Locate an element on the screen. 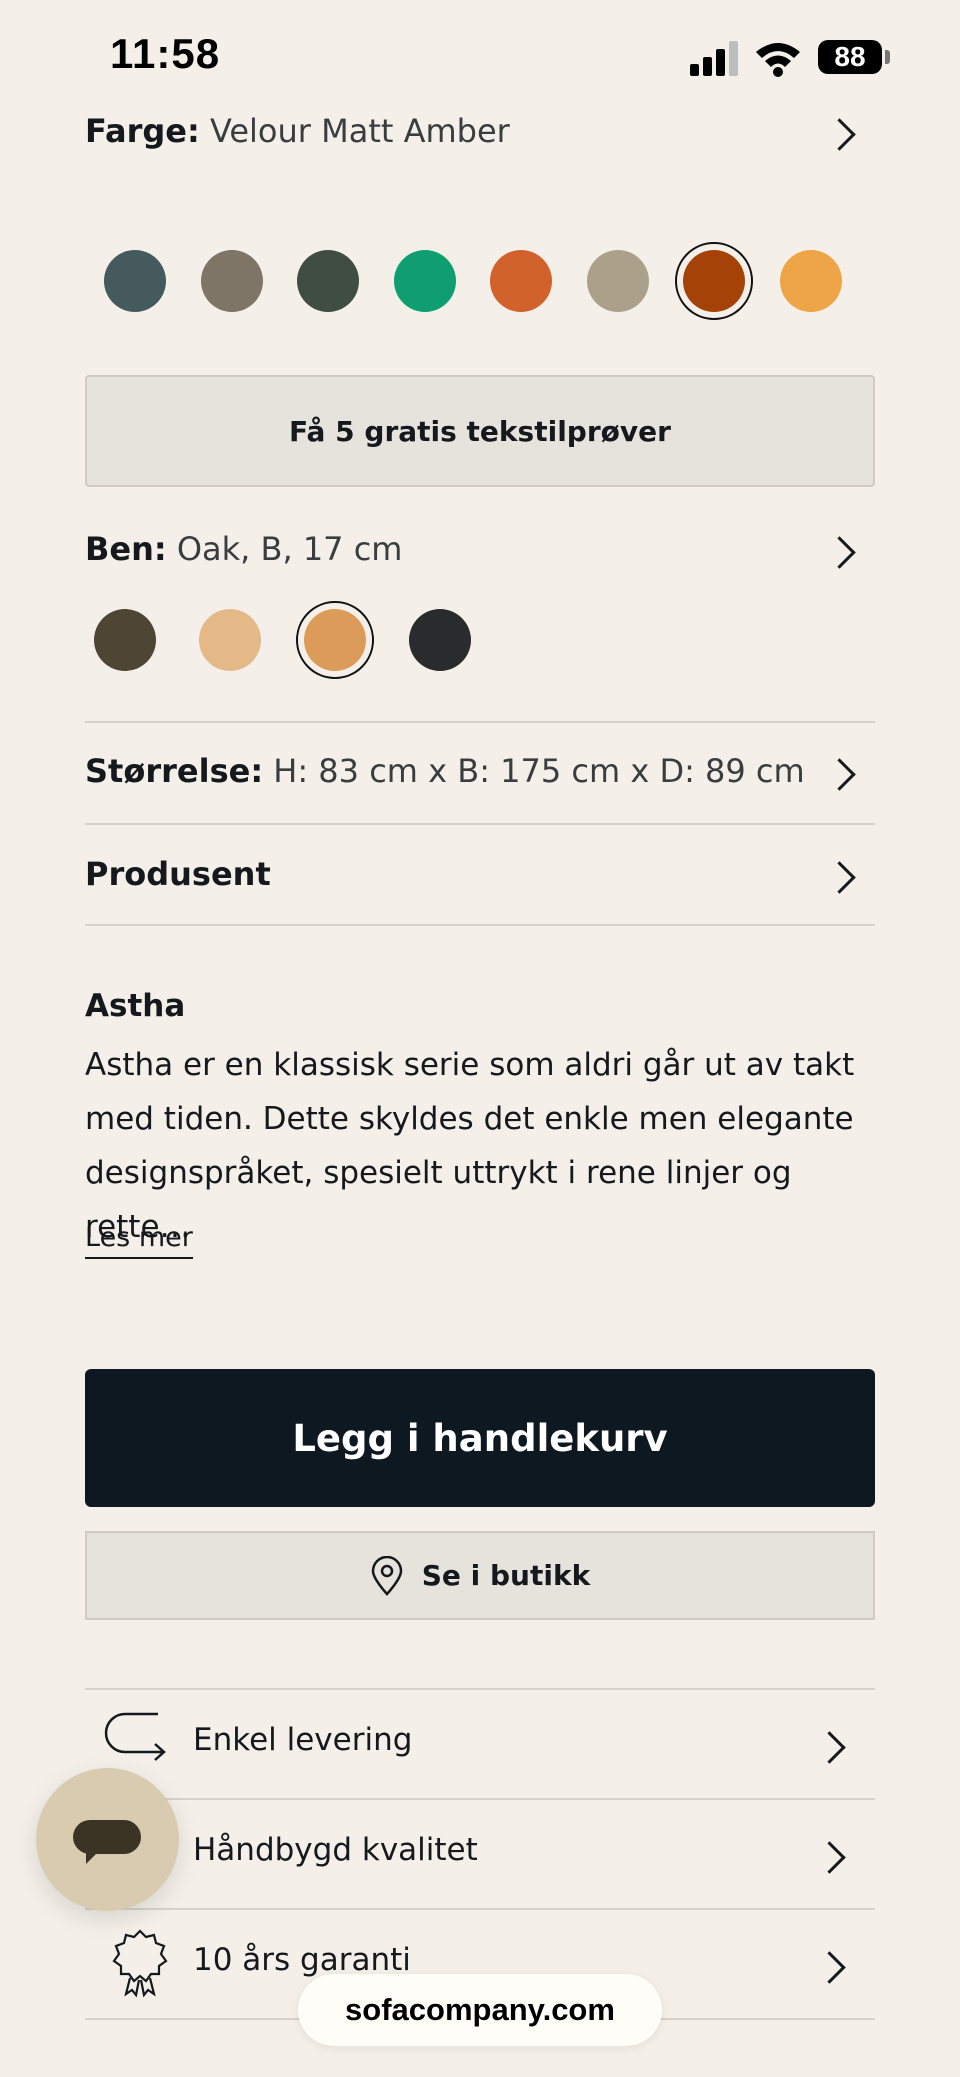 The width and height of the screenshot is (960, 2077). see-in-store-label: Se i butikk is located at coordinates (506, 1575).